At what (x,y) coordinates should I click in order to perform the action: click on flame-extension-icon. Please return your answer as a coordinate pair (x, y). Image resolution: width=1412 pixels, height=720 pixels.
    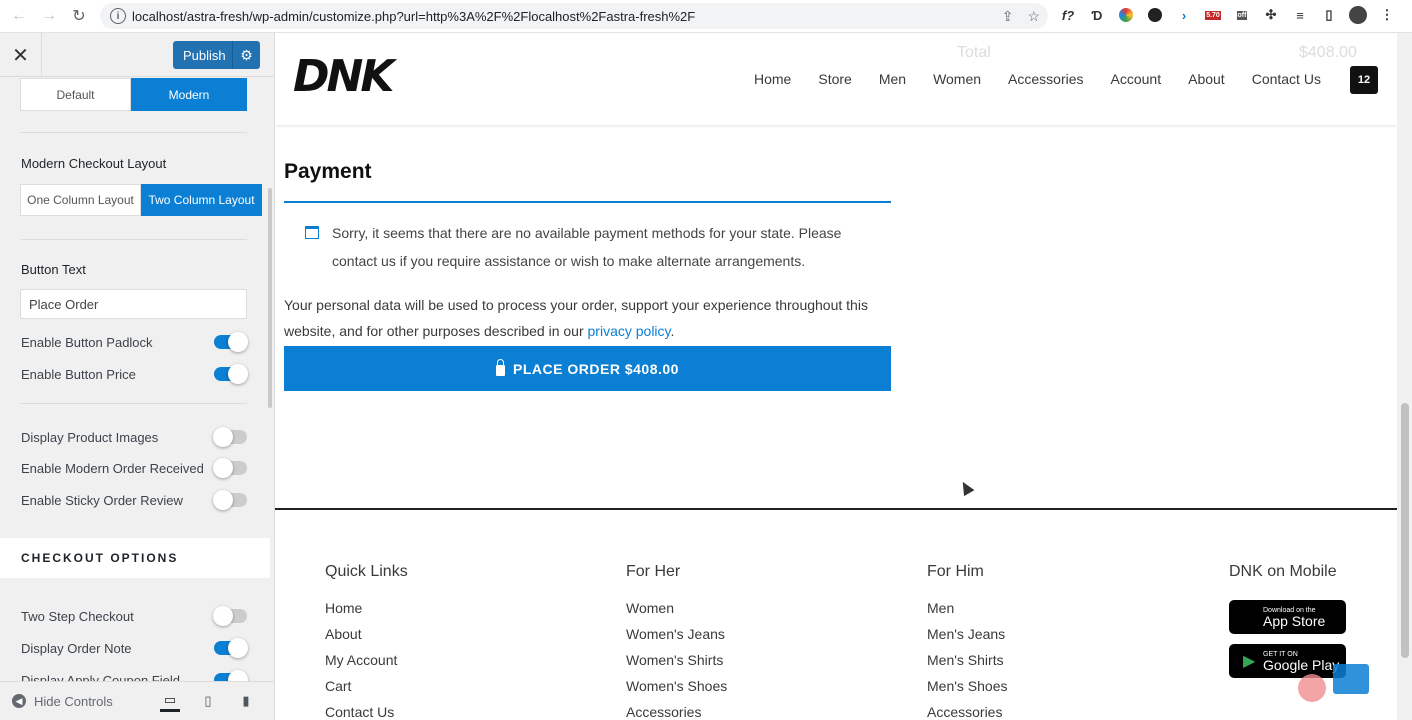
    Looking at the image, I should click on (1155, 15).